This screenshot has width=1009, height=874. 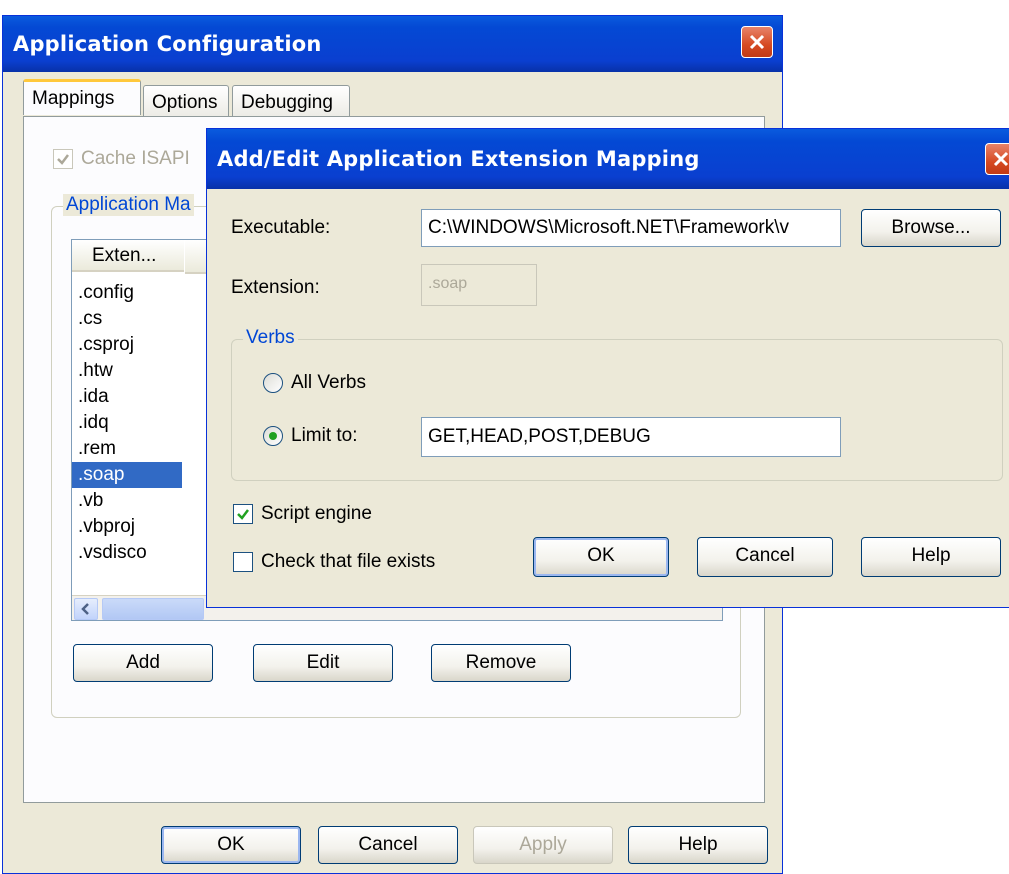 I want to click on dialog-ok-label: OK, so click(x=601, y=555).